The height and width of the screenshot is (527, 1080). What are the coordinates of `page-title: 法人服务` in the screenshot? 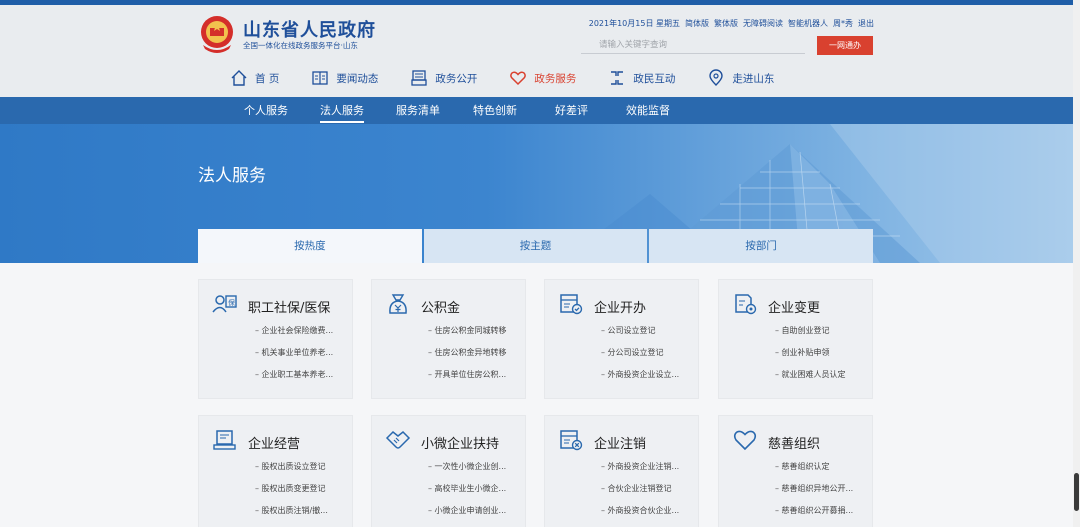 It's located at (232, 176).